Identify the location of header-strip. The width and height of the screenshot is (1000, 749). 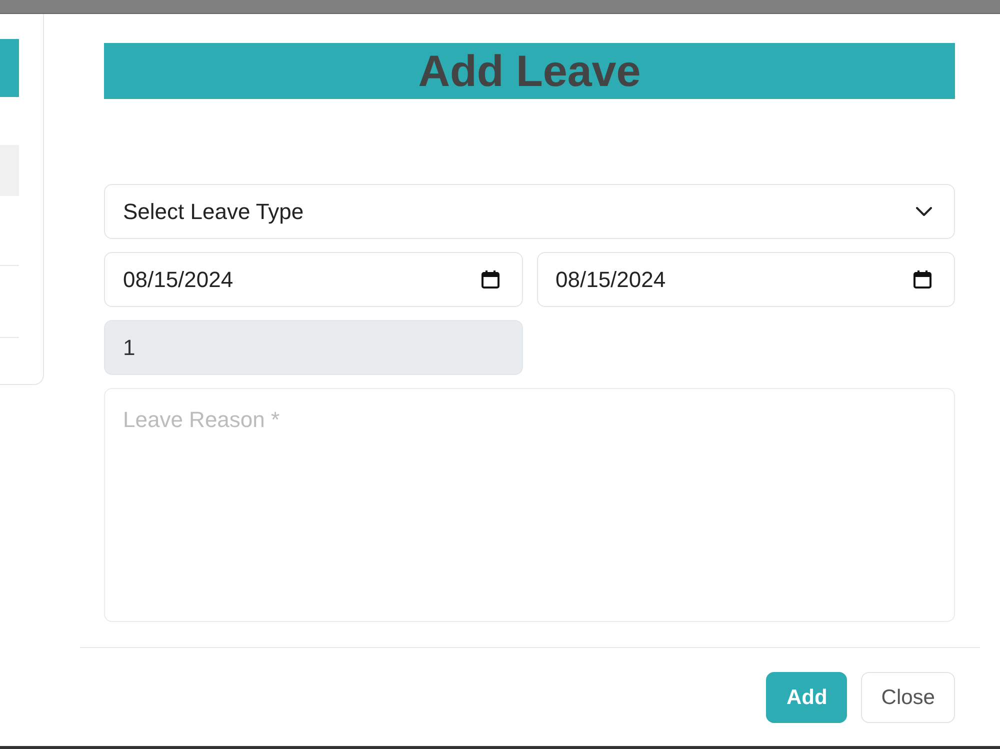
(9, 68).